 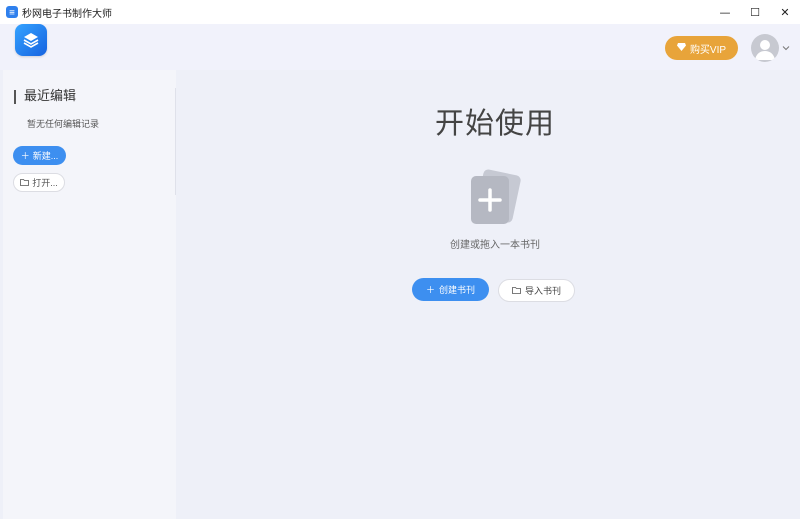 I want to click on import-book-label: 导入书刊, so click(x=542, y=291).